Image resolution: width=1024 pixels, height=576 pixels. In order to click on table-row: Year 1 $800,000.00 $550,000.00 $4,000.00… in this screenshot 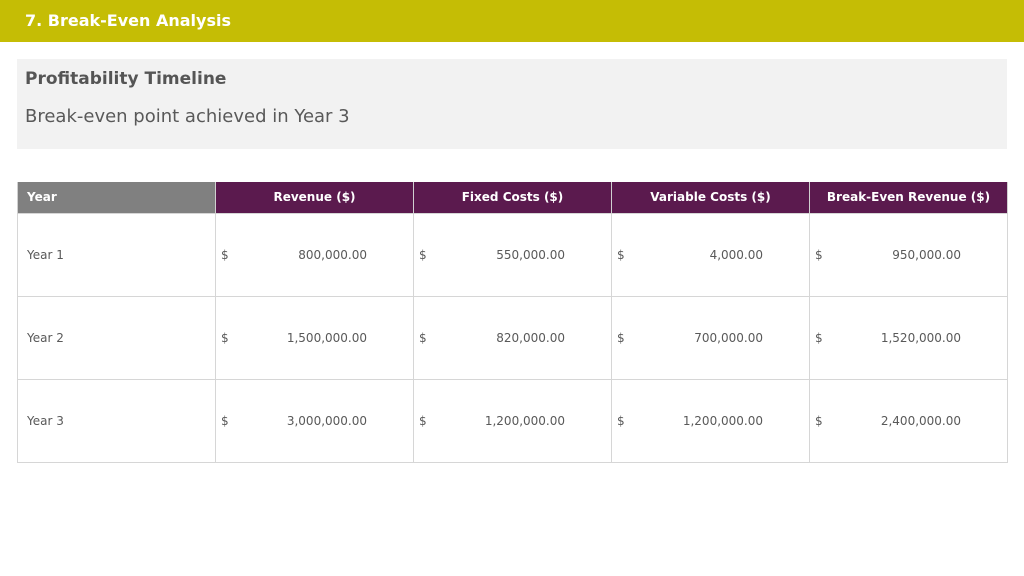, I will do `click(512, 254)`.